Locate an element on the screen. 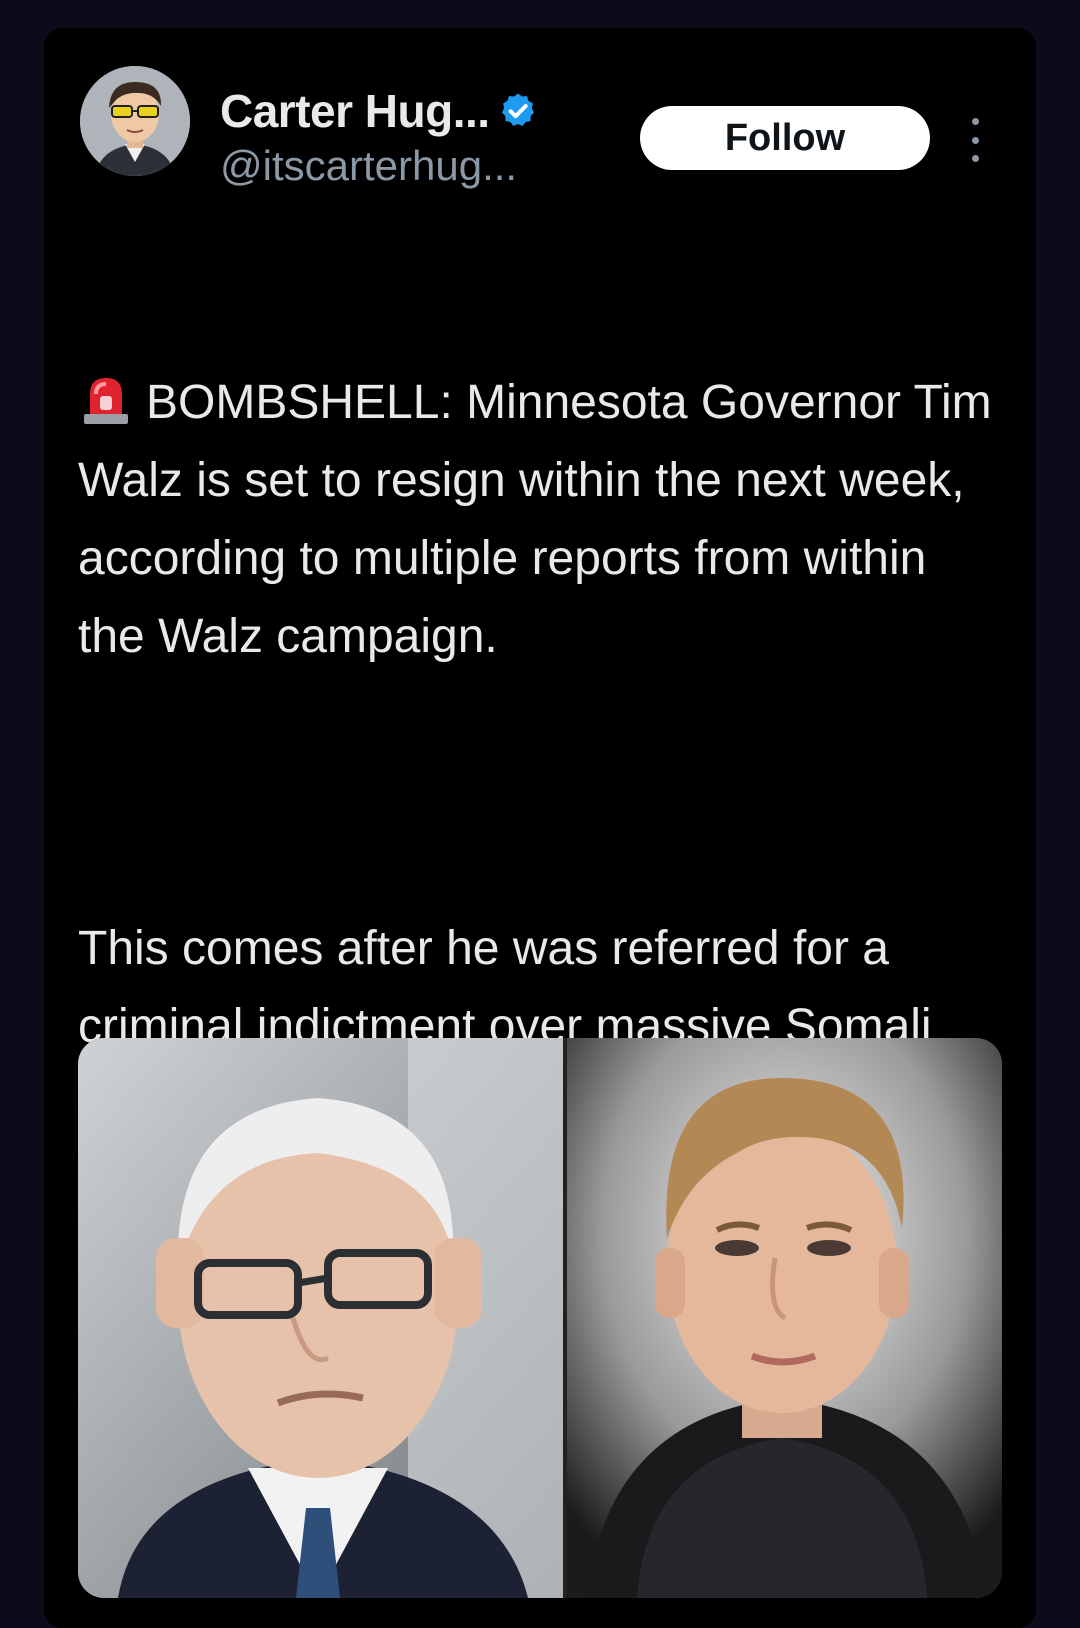 The image size is (1080, 1628). police-siren-icon is located at coordinates (106, 401).